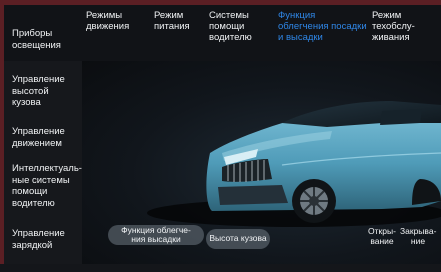 The height and width of the screenshot is (272, 441). I want to click on body-height-button: Высота кузова, so click(238, 239).